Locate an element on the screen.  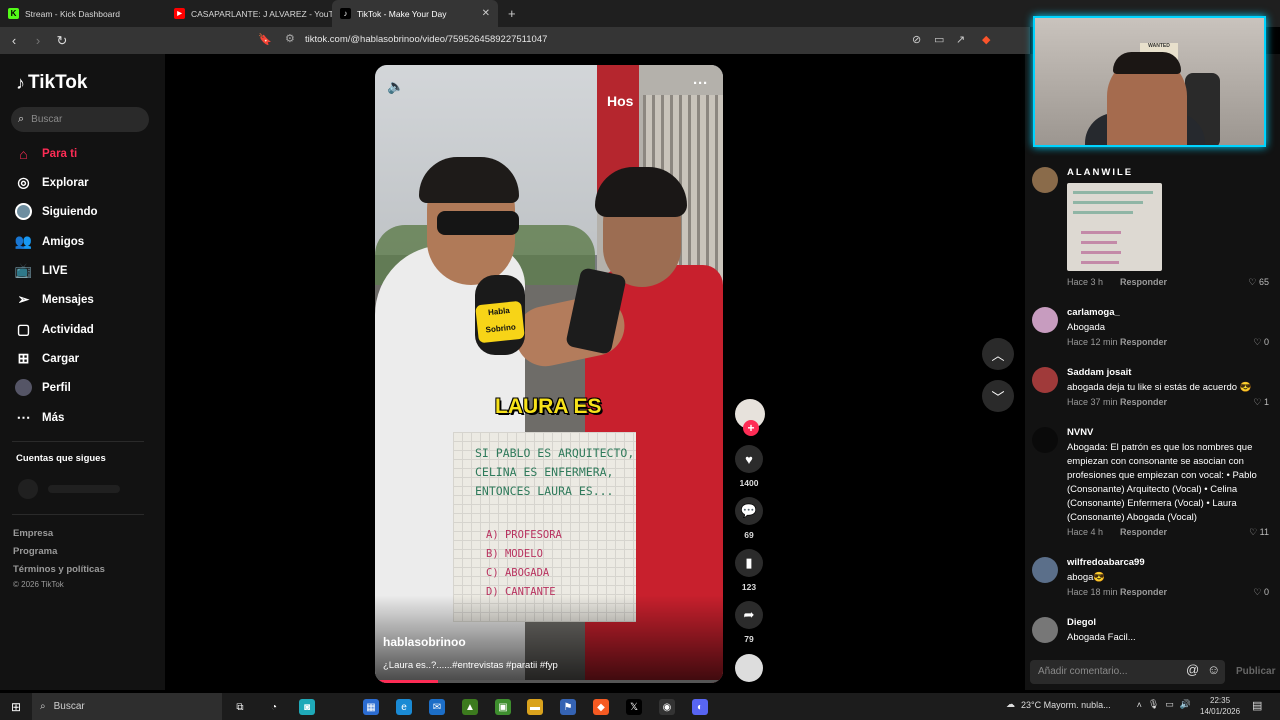
share-icon: ↗ is located at coordinates (960, 39).